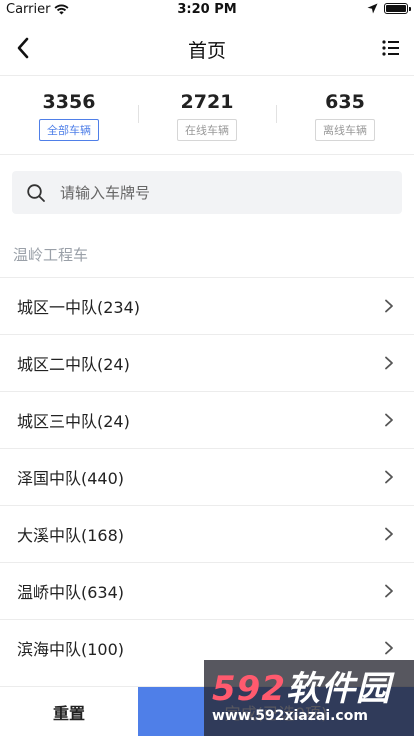 The width and height of the screenshot is (414, 736). Describe the element at coordinates (79, 307) in the screenshot. I see `list-item-label: 城区一中队(234)` at that location.